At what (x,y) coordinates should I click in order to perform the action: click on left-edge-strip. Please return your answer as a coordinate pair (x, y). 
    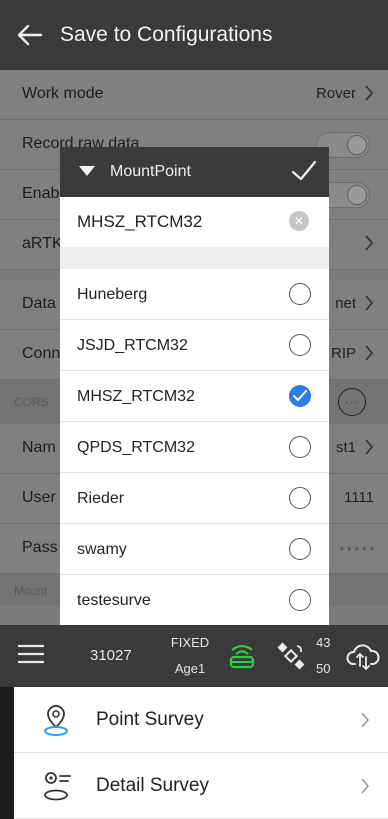
    Looking at the image, I should click on (7, 753).